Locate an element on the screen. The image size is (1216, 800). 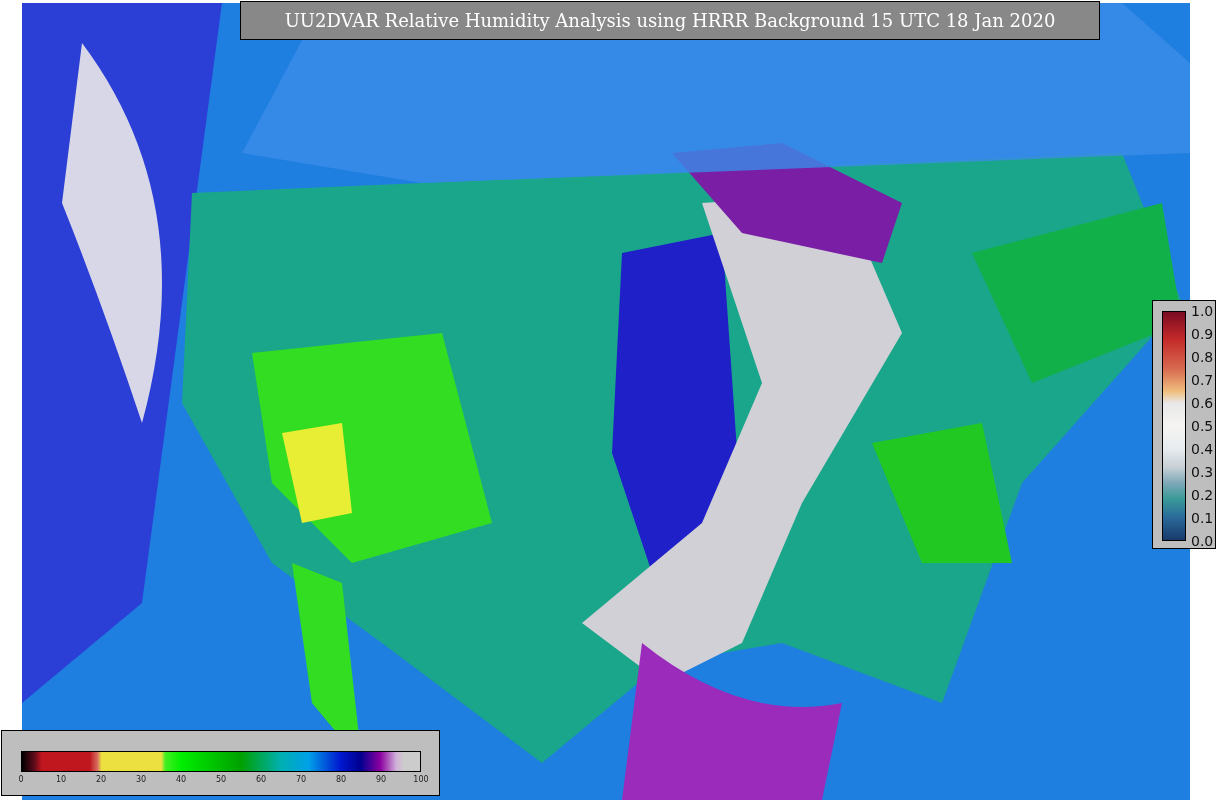
colorbar-tick-label: 0.1 is located at coordinates (1202, 518).